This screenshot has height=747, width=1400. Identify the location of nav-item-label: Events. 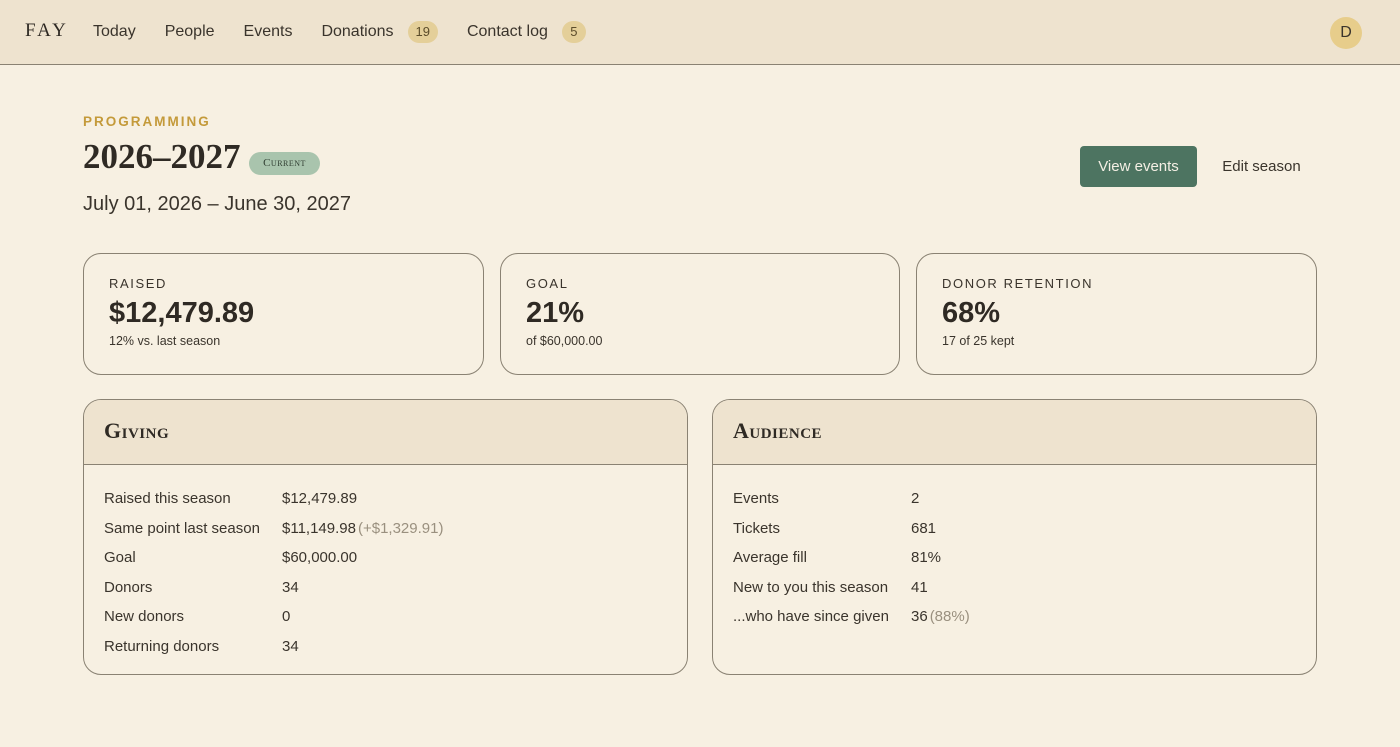
(268, 31).